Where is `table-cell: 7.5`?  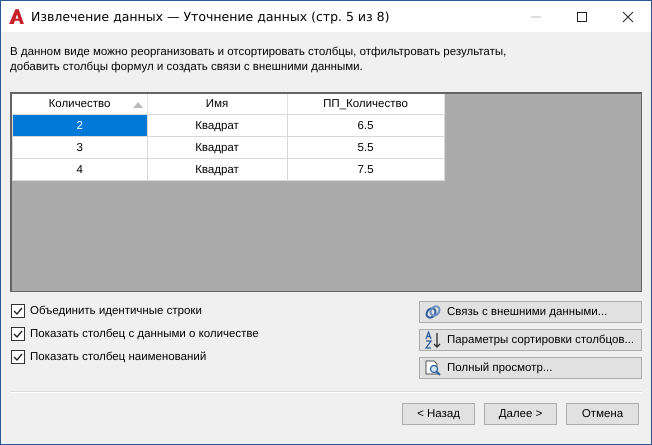 table-cell: 7.5 is located at coordinates (365, 169).